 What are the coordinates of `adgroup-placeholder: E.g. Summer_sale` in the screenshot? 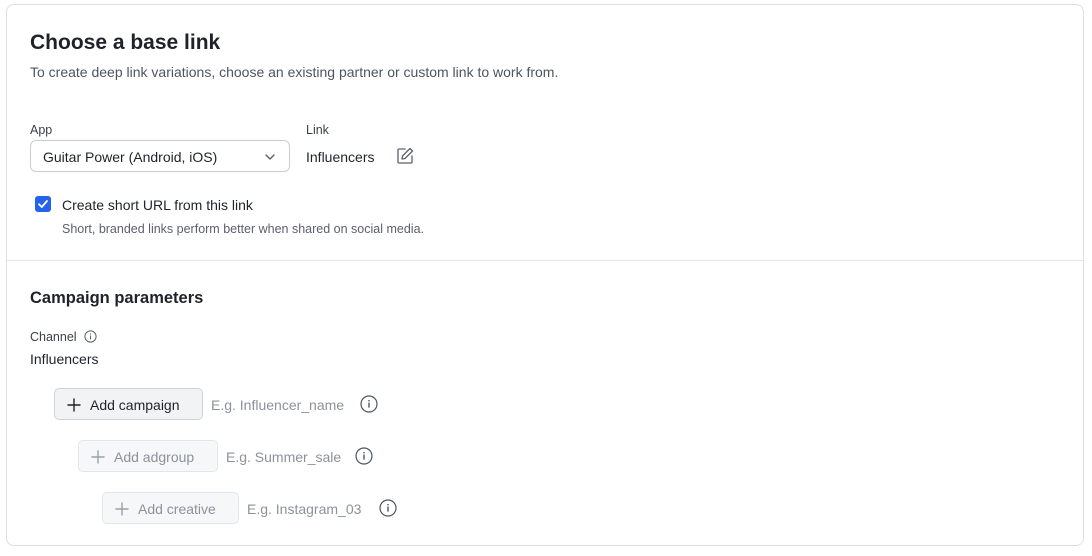 It's located at (284, 457).